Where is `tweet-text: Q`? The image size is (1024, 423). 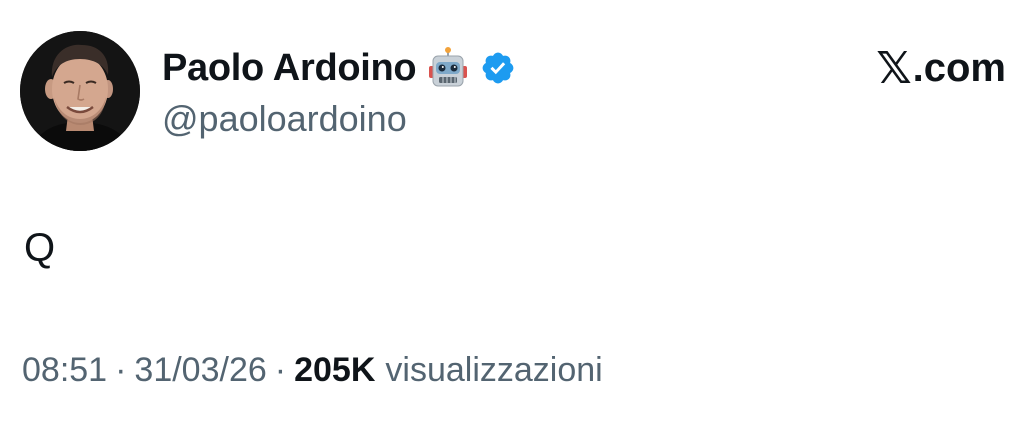
tweet-text: Q is located at coordinates (40, 248).